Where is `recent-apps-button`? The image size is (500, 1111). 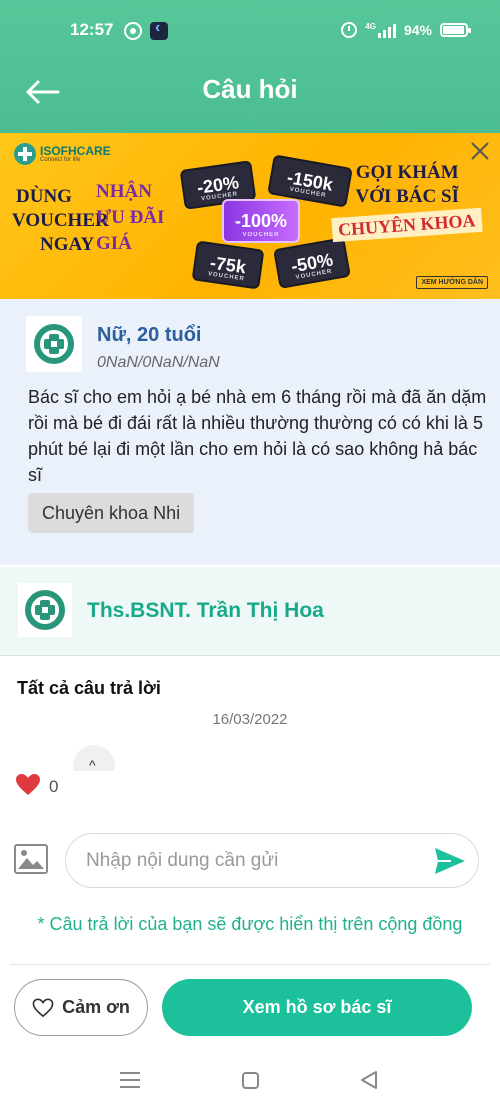 recent-apps-button is located at coordinates (130, 1080).